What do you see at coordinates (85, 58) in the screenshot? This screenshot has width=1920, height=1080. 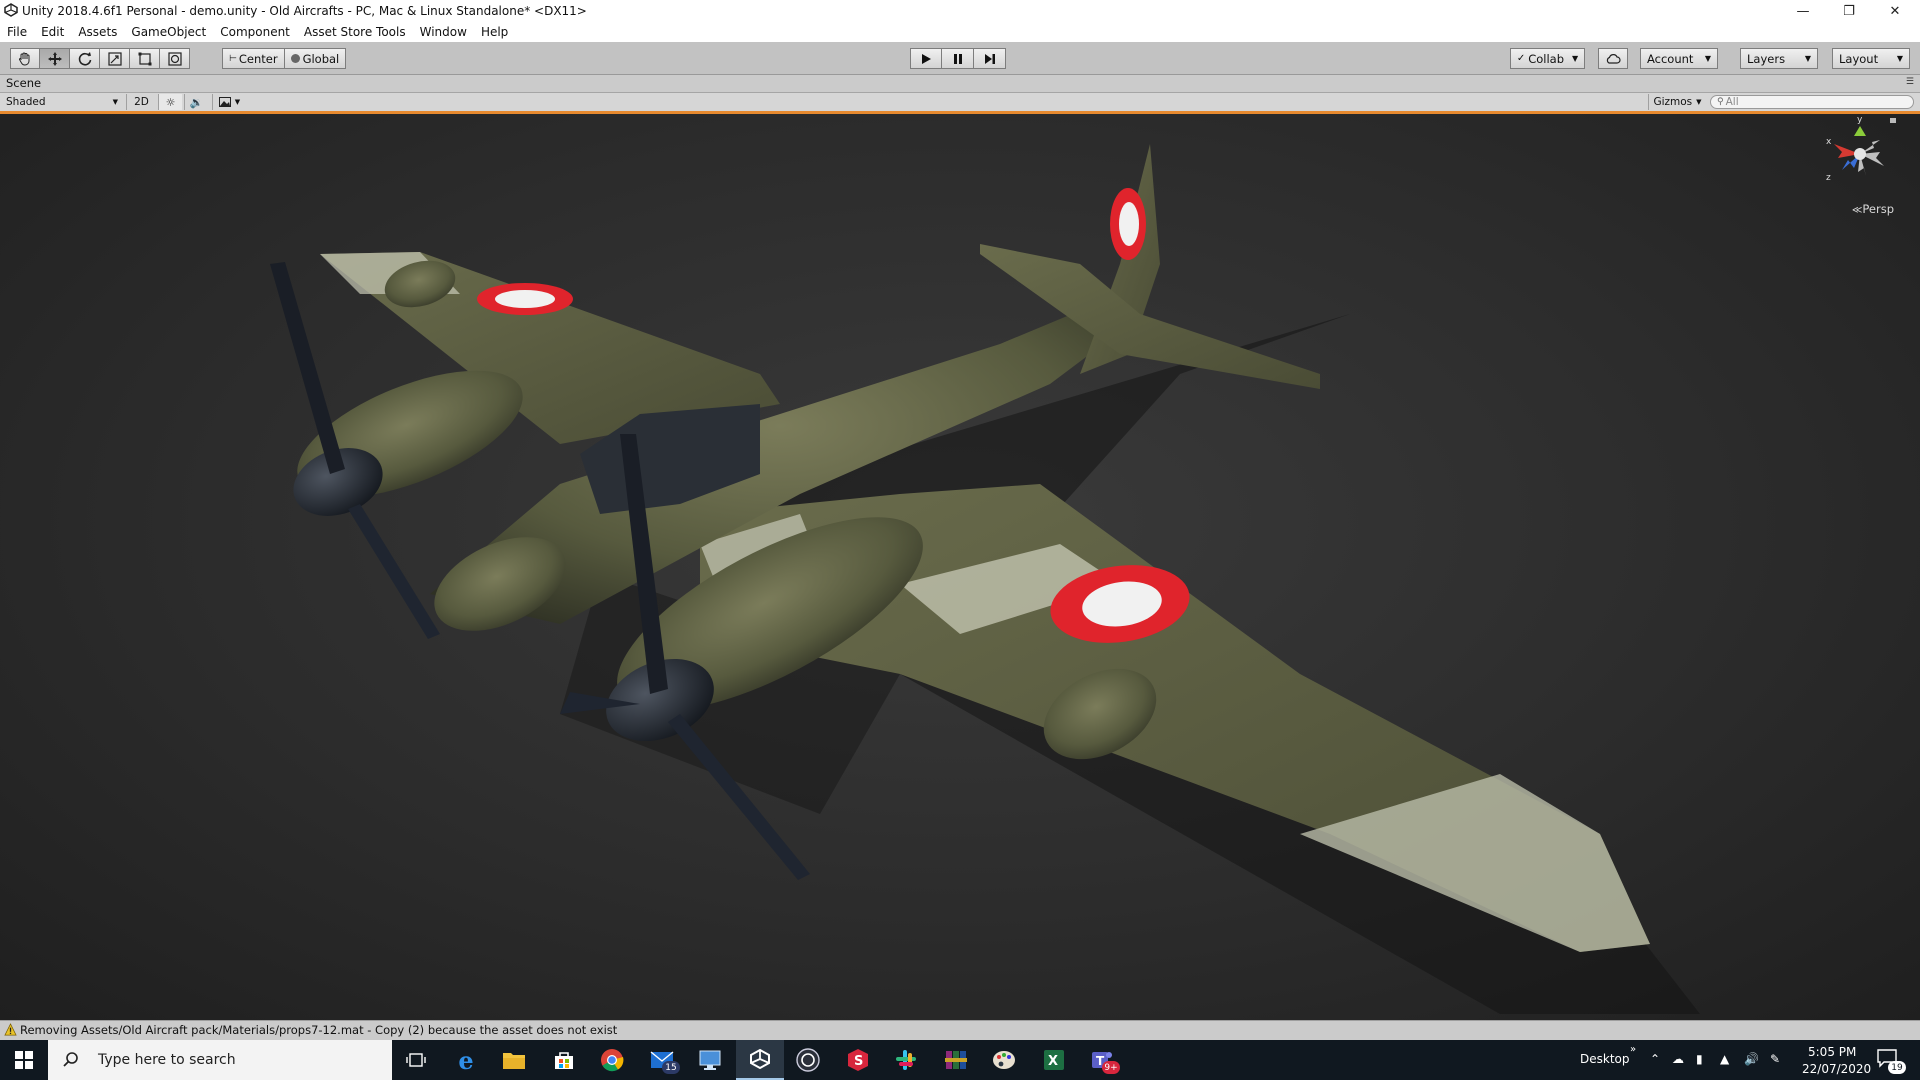 I see `rotate-tool-button` at bounding box center [85, 58].